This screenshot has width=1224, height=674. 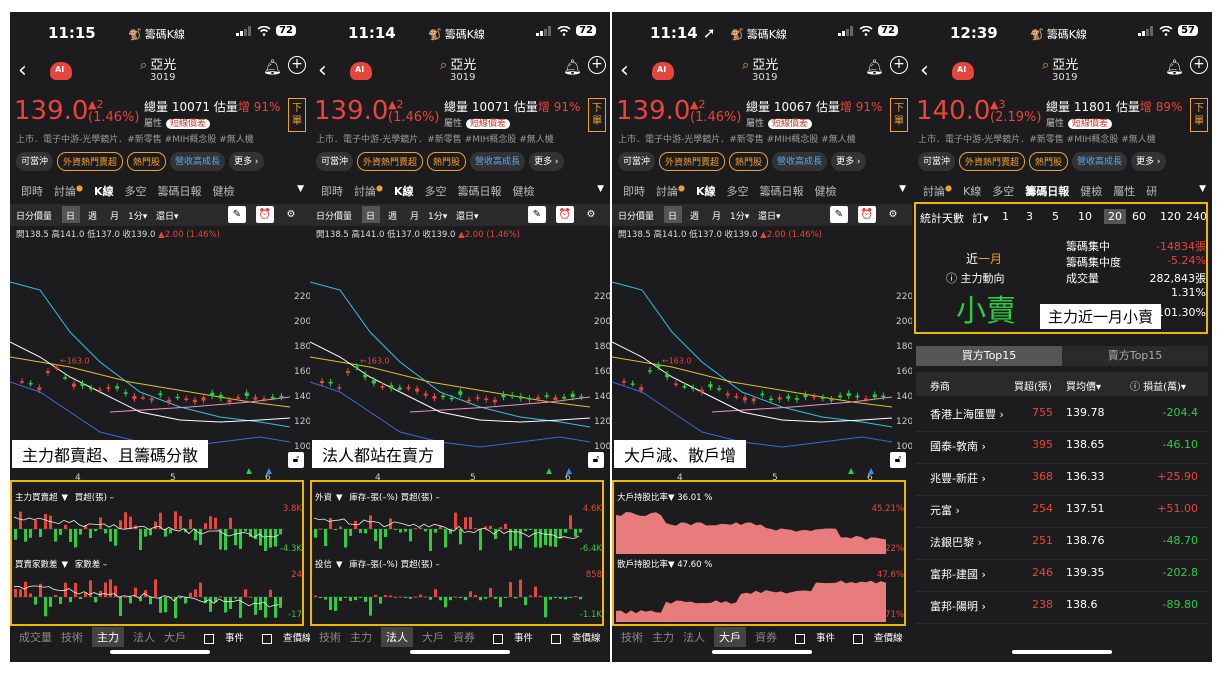 I want to click on sub-chart-bottom-label: 買賣家數差 ▼ 家數差 –, so click(x=61, y=564).